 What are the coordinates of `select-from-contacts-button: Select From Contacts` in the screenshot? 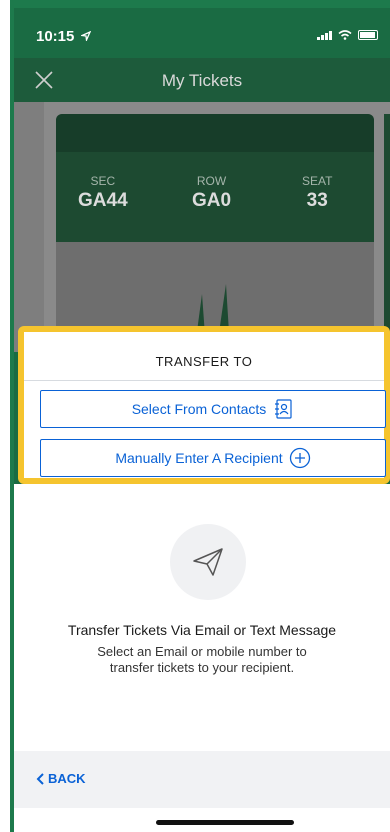 It's located at (213, 409).